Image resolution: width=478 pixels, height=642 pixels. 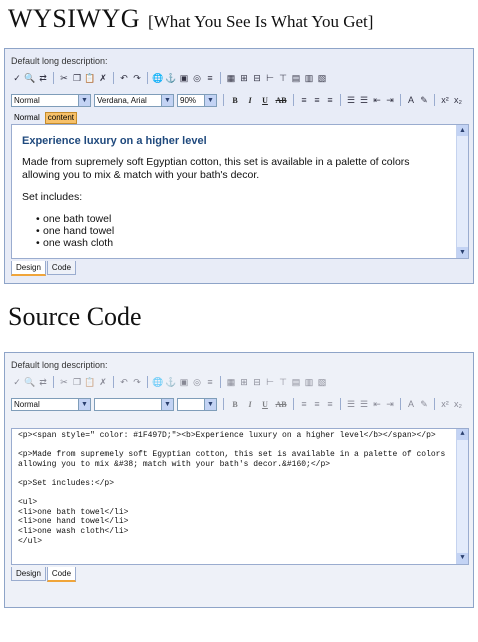 I want to click on tag-path-normal: Normal, so click(x=27, y=118).